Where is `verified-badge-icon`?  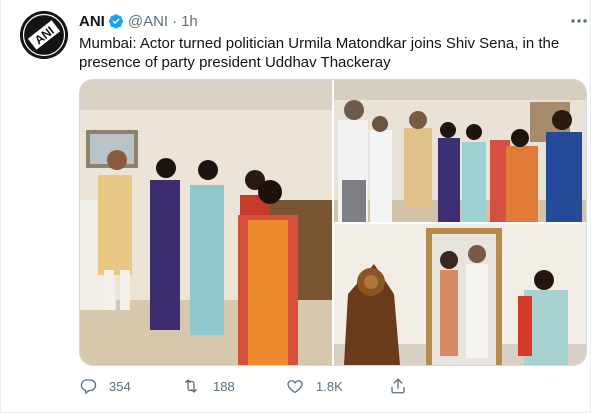
verified-badge-icon is located at coordinates (116, 21).